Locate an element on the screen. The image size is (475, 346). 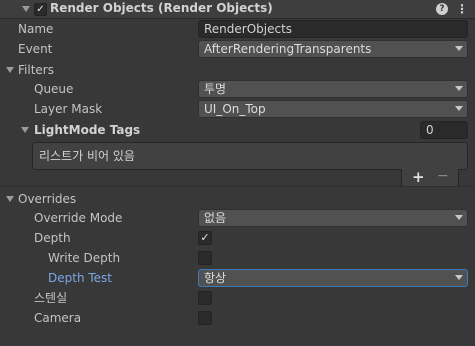
name-label: Name is located at coordinates (36, 29).